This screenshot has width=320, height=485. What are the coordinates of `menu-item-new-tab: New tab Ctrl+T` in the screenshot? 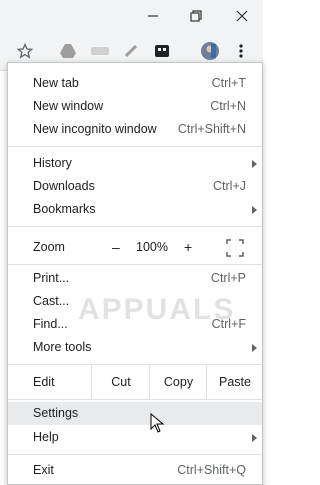 It's located at (135, 83).